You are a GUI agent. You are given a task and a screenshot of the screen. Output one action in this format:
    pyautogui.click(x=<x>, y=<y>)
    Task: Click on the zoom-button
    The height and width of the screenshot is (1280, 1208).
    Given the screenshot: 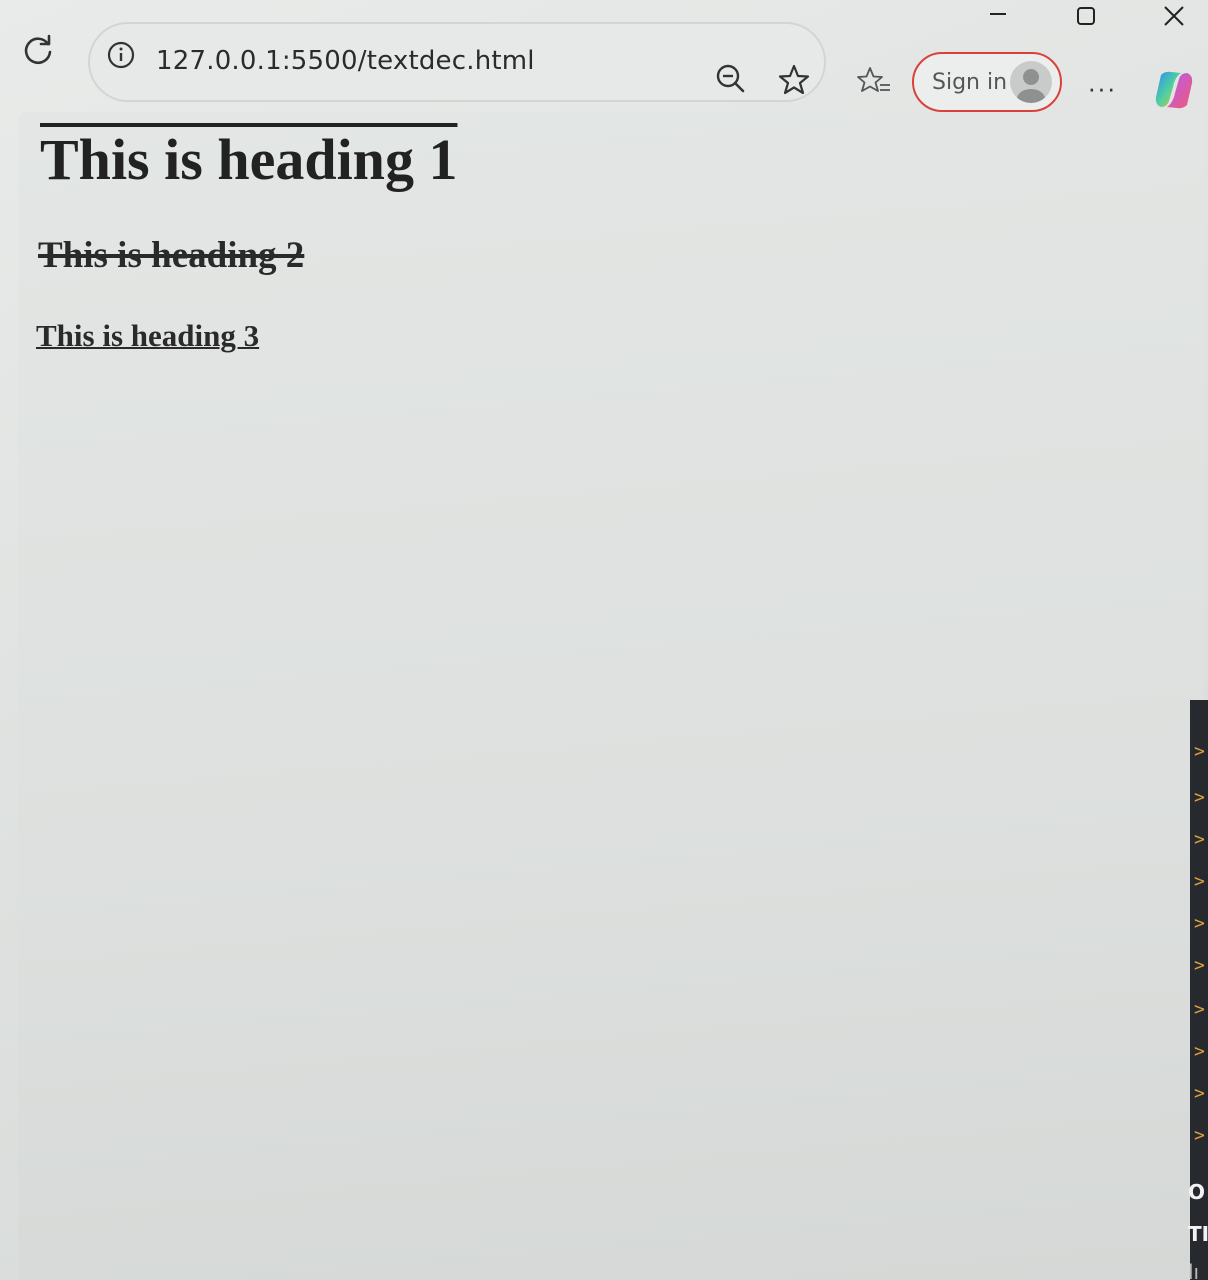 What is the action you would take?
    pyautogui.click(x=730, y=78)
    